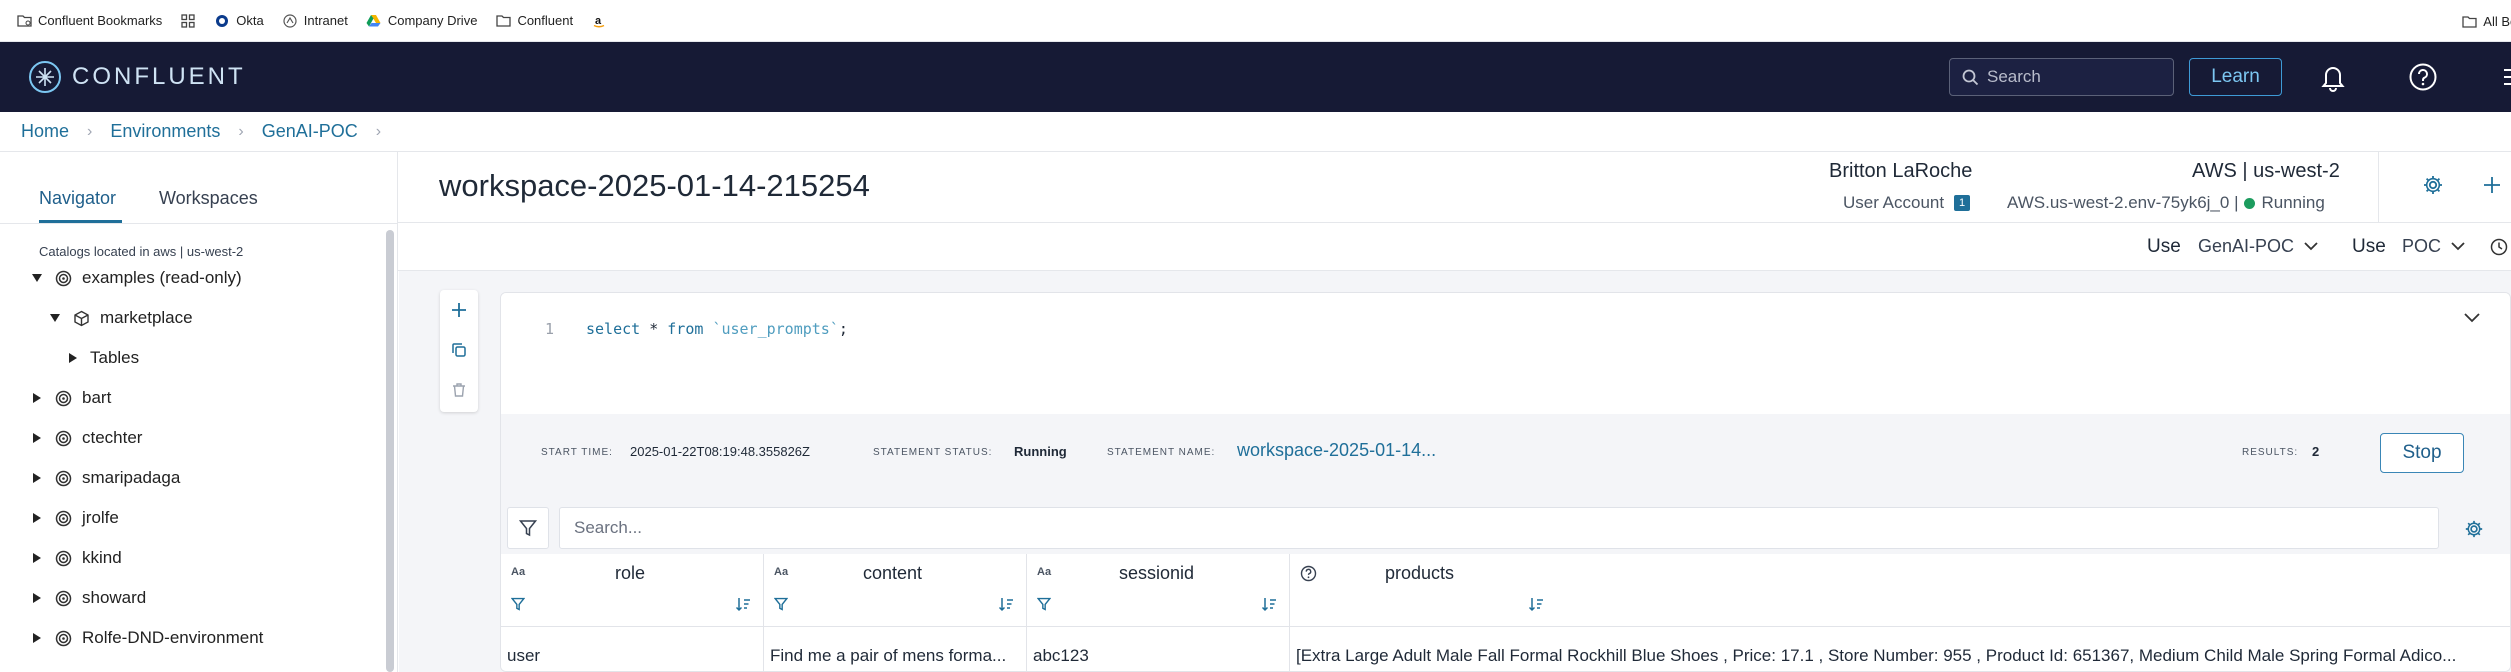 This screenshot has height=672, width=2511. What do you see at coordinates (105, 478) in the screenshot?
I see `tree-item-smaripadaga: smaripadaga` at bounding box center [105, 478].